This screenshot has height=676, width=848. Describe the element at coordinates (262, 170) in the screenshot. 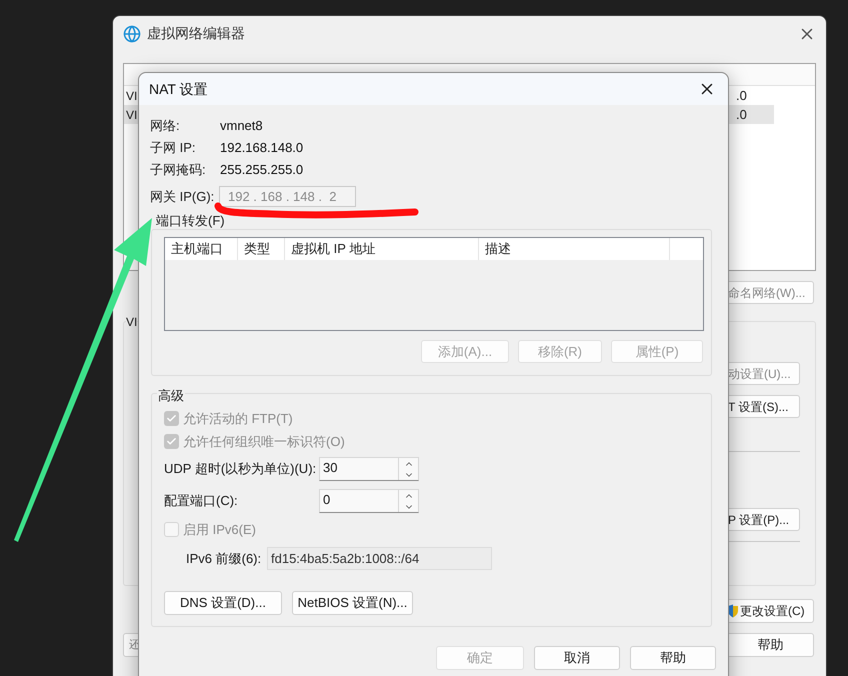

I see `info-value: 255.255.255.0` at that location.